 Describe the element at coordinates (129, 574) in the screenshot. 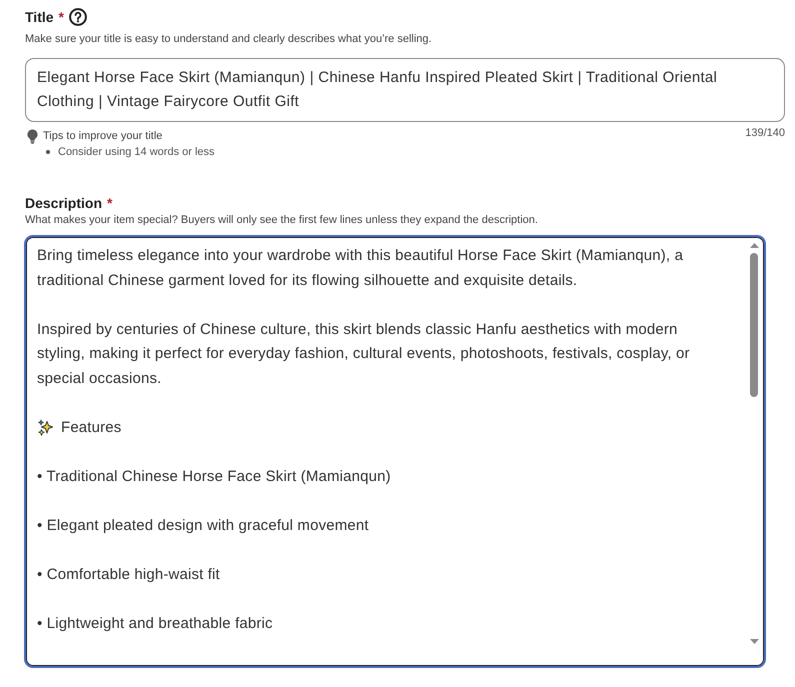

I see `description-paragraph: • Comfortable high-waist fit` at that location.